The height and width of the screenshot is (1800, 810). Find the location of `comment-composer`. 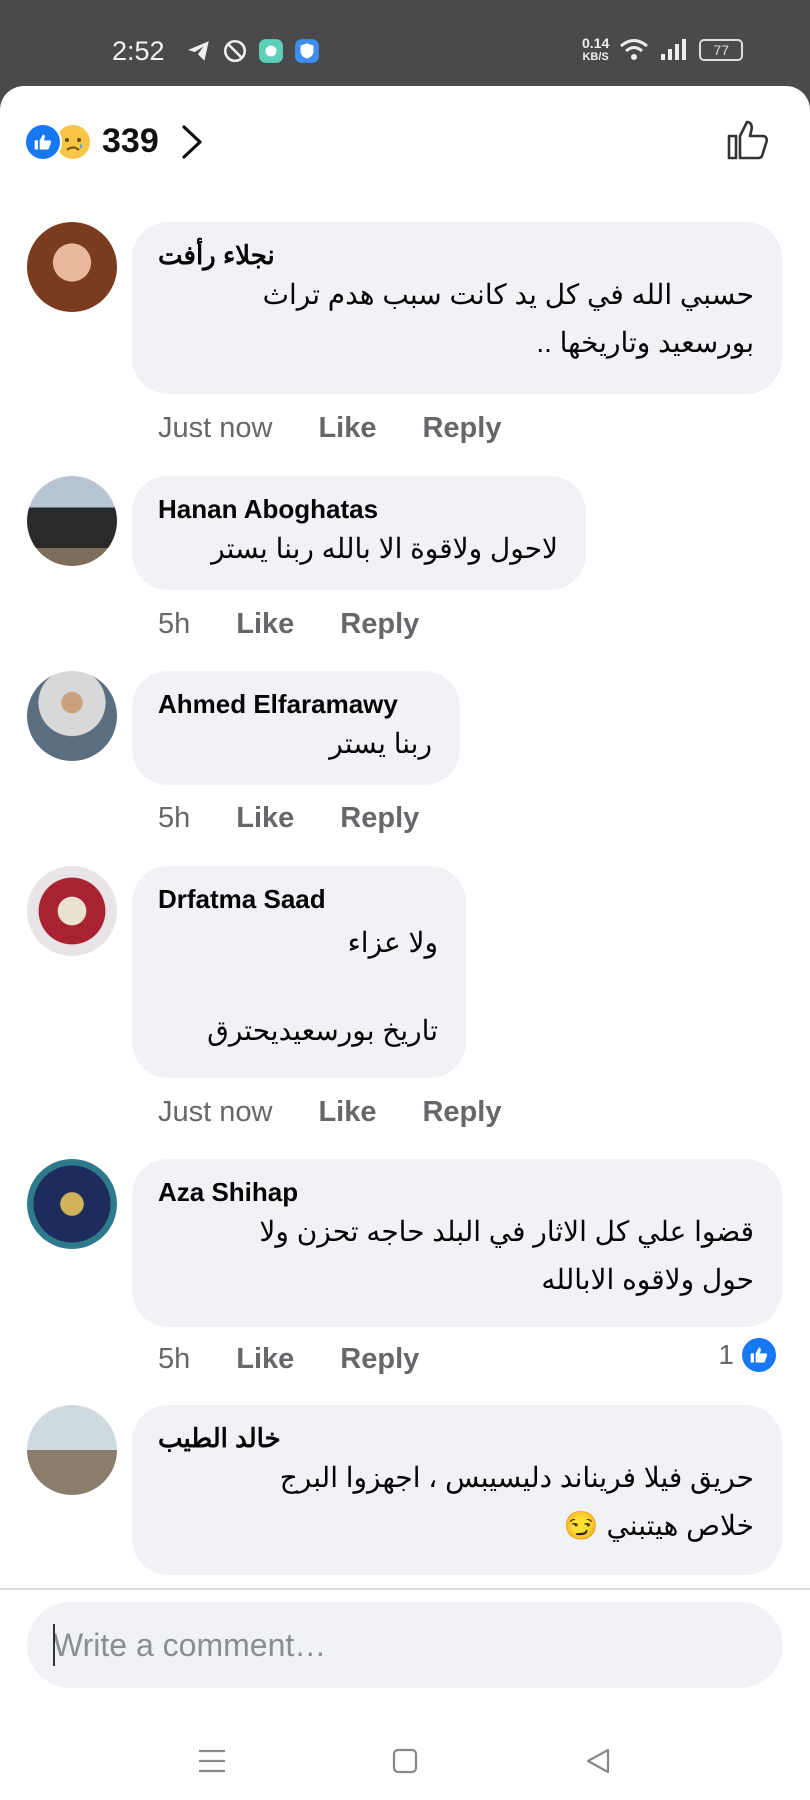

comment-composer is located at coordinates (405, 1645).